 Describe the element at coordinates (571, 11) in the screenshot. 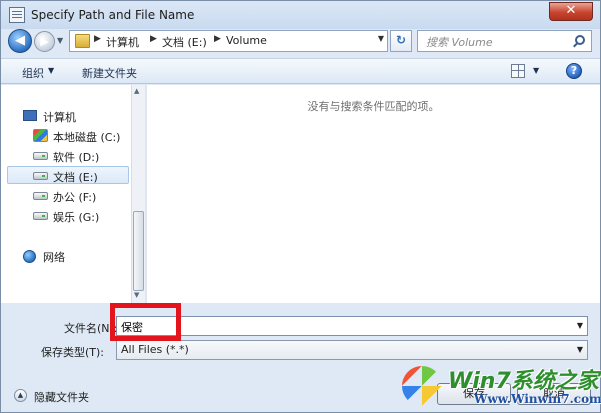

I see `close-button: ✕` at that location.